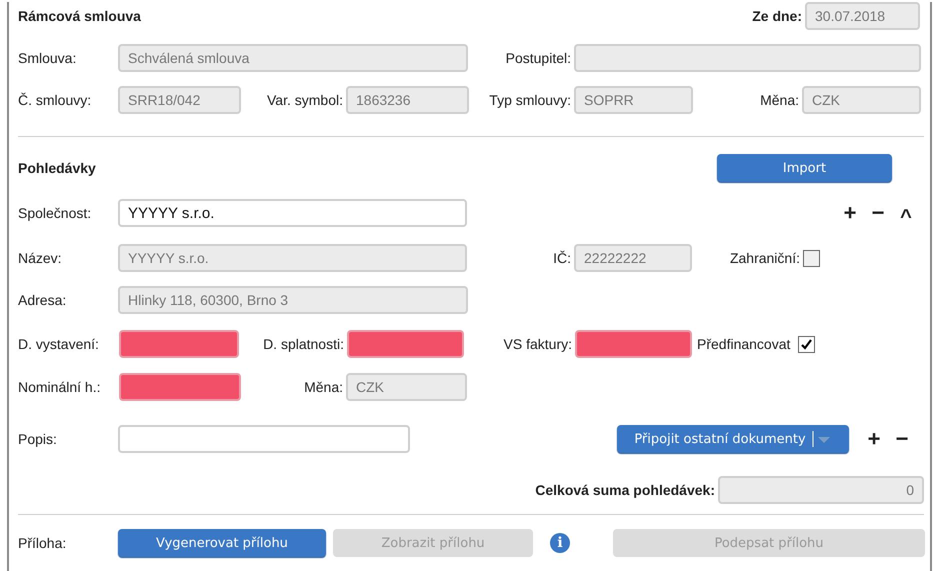 The height and width of the screenshot is (571, 940). What do you see at coordinates (733, 439) in the screenshot?
I see `attach-documents-button: Připojit ostatní dokumenty` at bounding box center [733, 439].